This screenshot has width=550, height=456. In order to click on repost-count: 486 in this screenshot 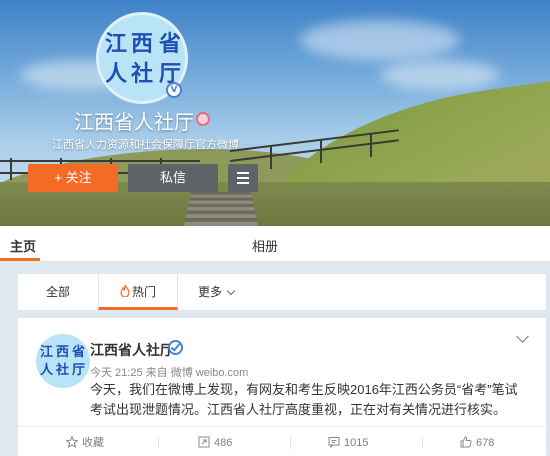, I will do `click(223, 443)`.